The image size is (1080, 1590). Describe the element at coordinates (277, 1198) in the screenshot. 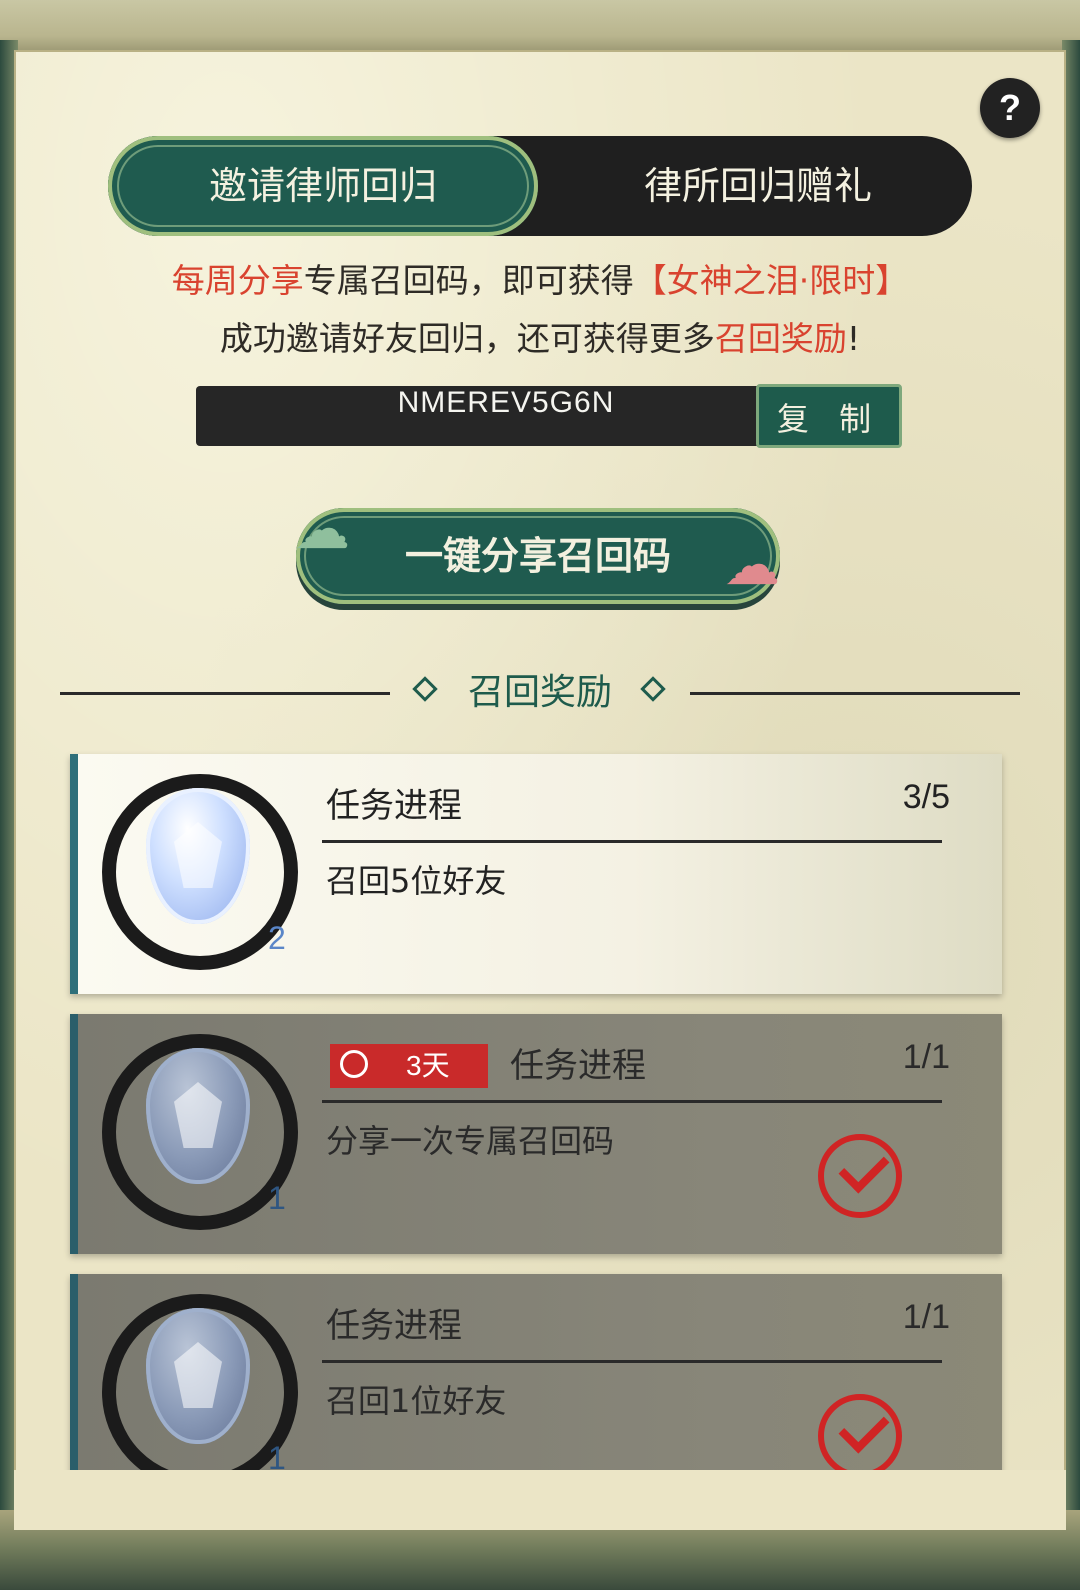

I see `reward-count: 1` at that location.